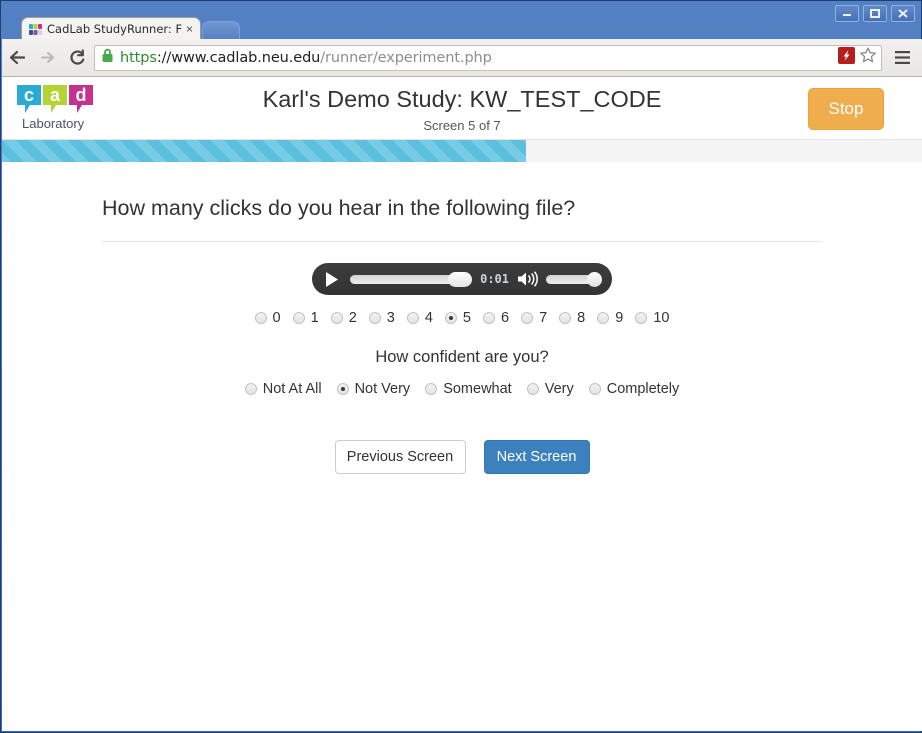  I want to click on click-count-option: 5, so click(457, 318).